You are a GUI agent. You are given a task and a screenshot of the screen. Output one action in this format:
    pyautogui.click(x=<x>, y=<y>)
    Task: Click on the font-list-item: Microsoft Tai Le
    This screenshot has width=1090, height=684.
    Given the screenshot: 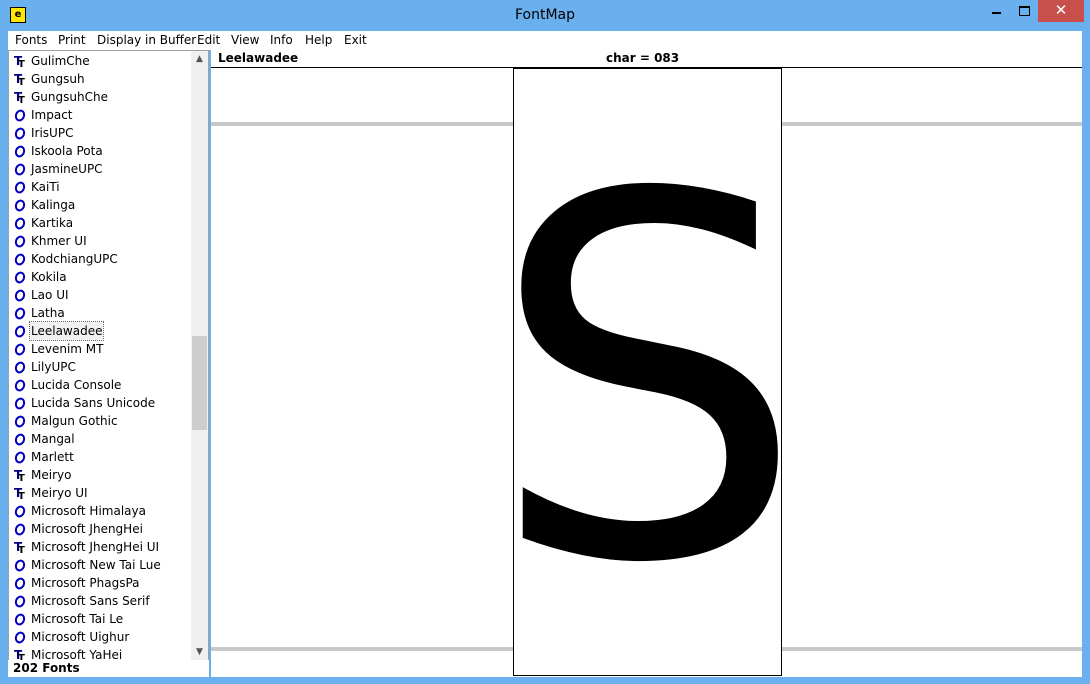 What is the action you would take?
    pyautogui.click(x=100, y=619)
    